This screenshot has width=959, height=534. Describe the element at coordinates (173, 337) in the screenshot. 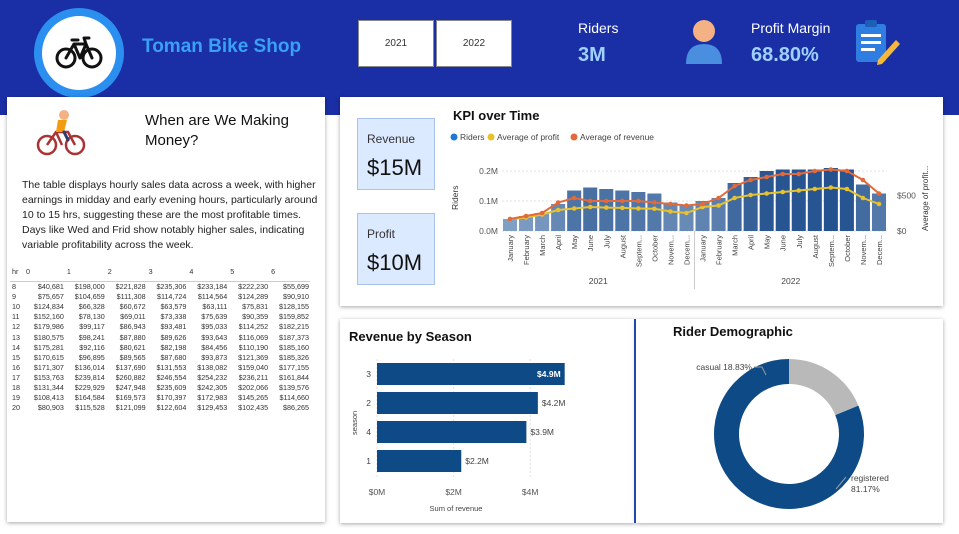

I see `table-cell: $89,626` at that location.